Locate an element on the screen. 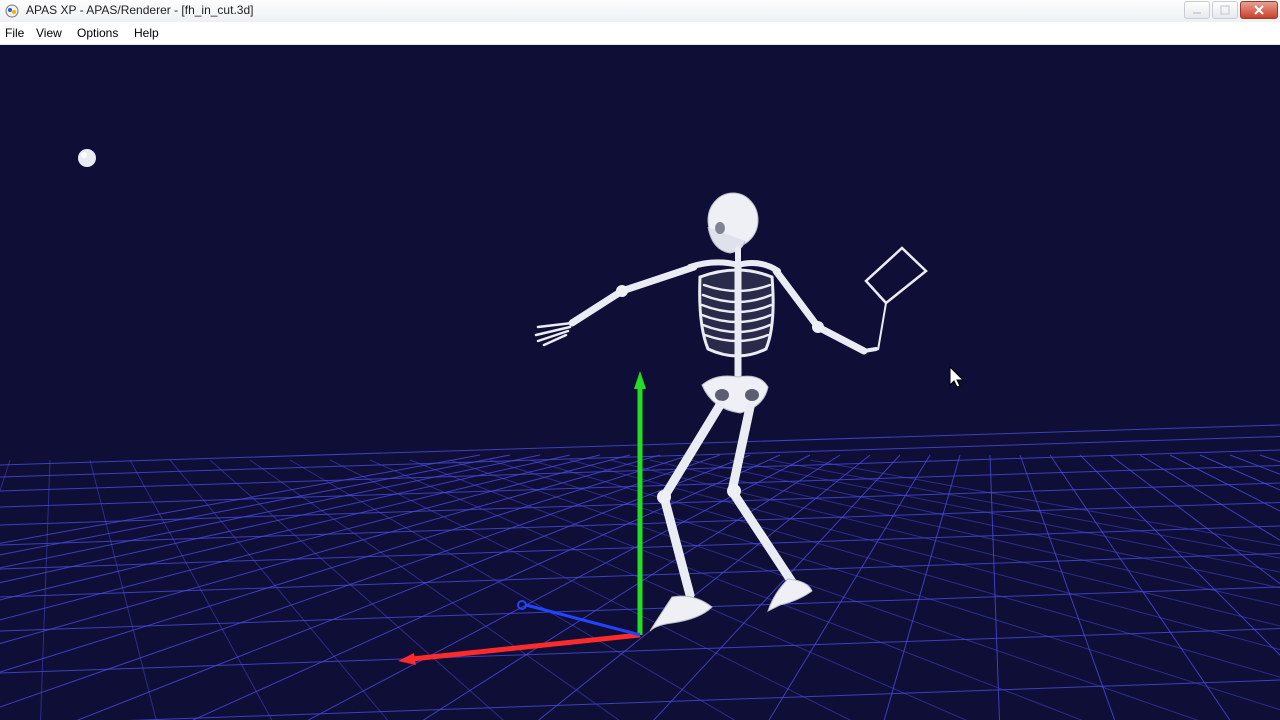 The height and width of the screenshot is (720, 1280). maximize-button is located at coordinates (1225, 10).